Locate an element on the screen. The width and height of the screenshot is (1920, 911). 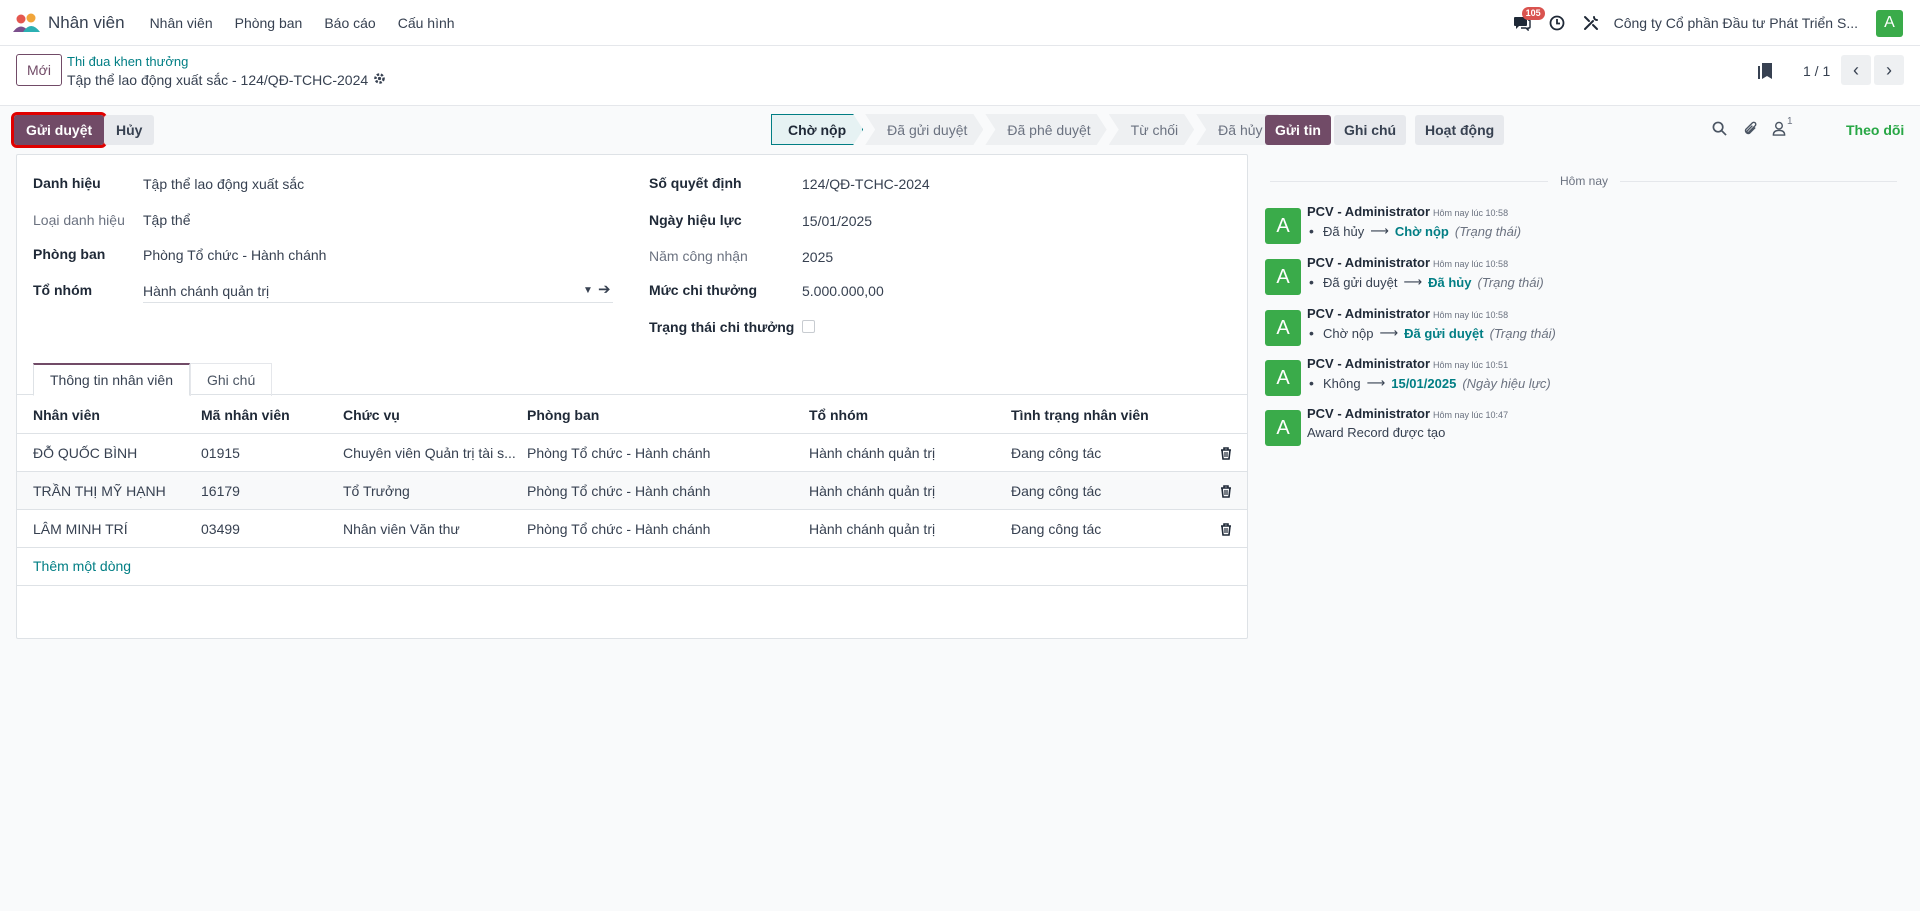
column-header-position: Chức vụ is located at coordinates (371, 415).